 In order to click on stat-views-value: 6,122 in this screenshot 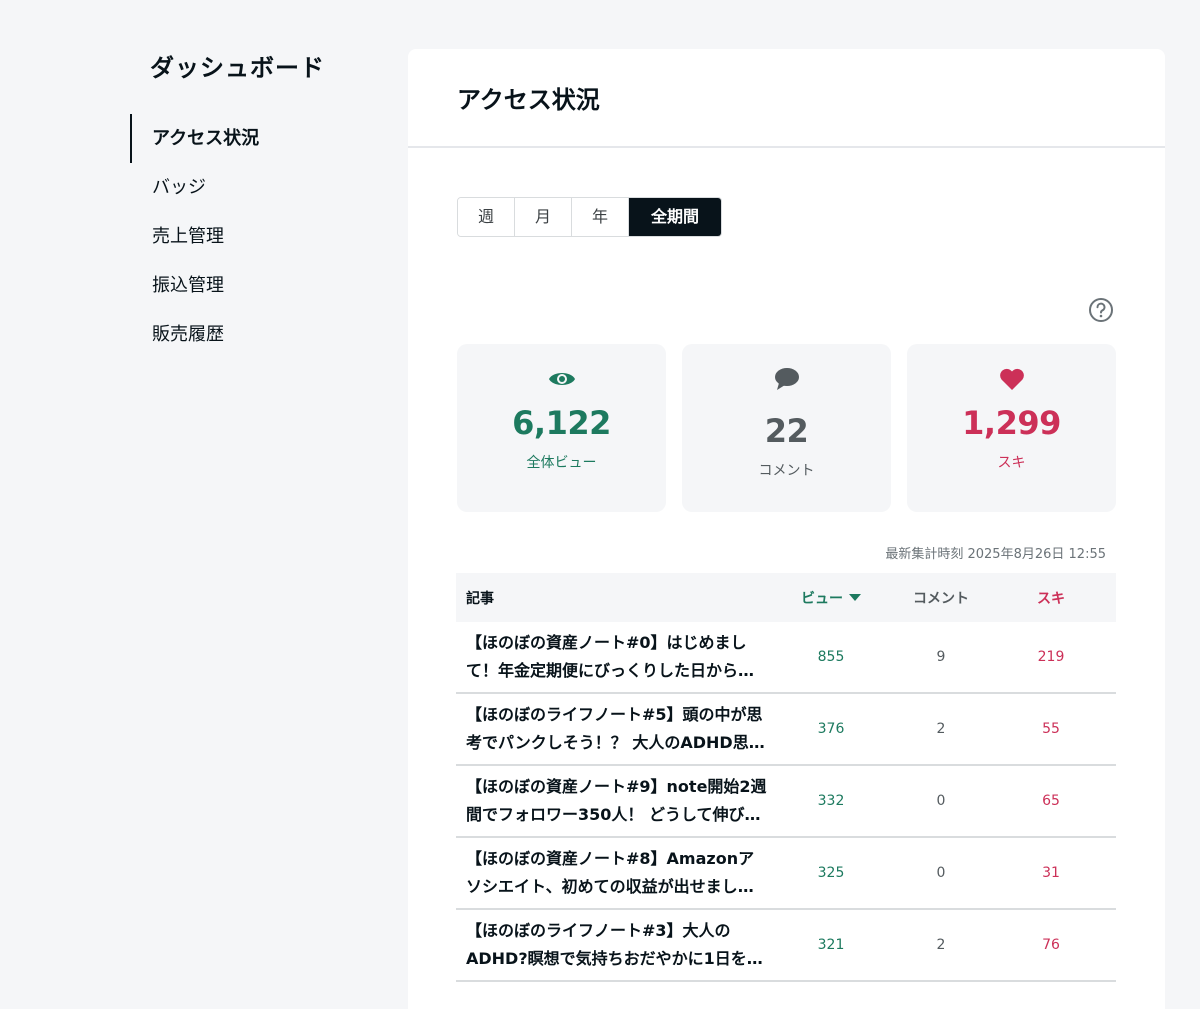, I will do `click(561, 423)`.